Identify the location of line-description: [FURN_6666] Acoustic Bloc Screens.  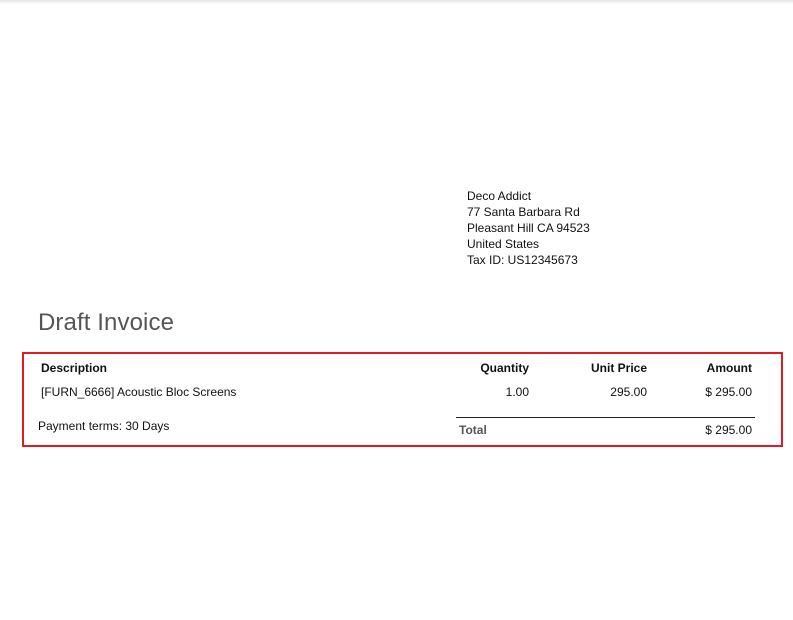
(139, 392).